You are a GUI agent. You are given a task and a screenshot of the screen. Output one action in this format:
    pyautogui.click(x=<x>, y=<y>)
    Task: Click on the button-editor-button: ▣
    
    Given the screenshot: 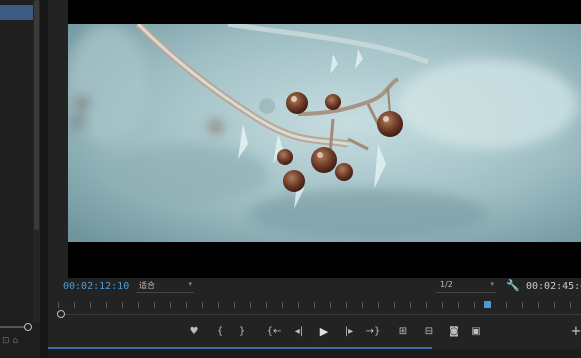 What is the action you would take?
    pyautogui.click(x=476, y=332)
    